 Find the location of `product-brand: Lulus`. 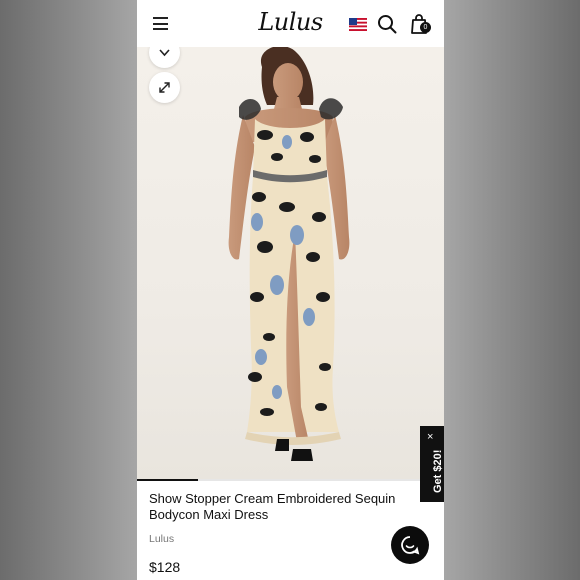

product-brand: Lulus is located at coordinates (274, 539).